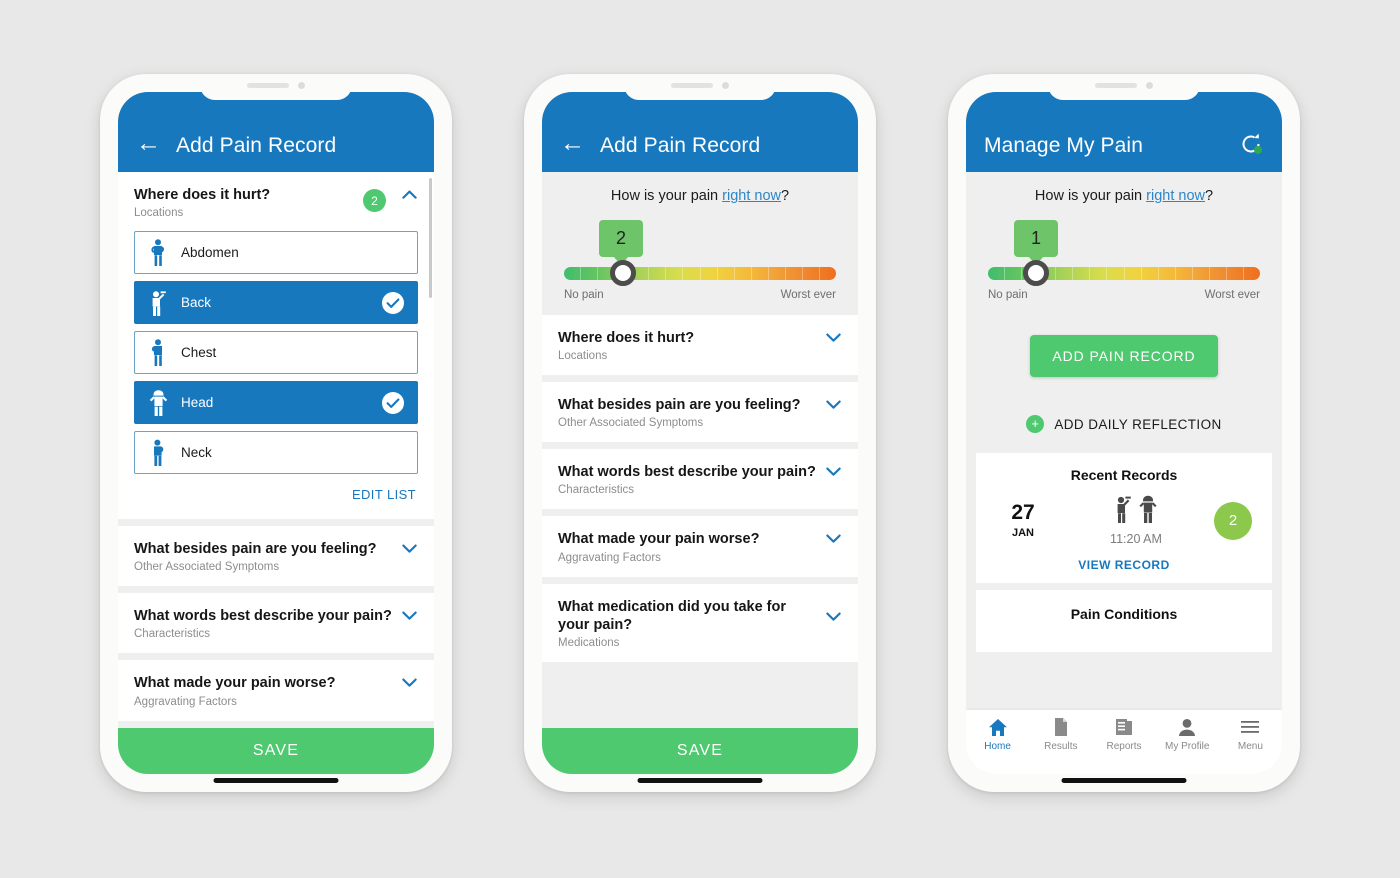 This screenshot has width=1400, height=878. What do you see at coordinates (276, 253) in the screenshot?
I see `option-row-abdomen: Abdomen` at bounding box center [276, 253].